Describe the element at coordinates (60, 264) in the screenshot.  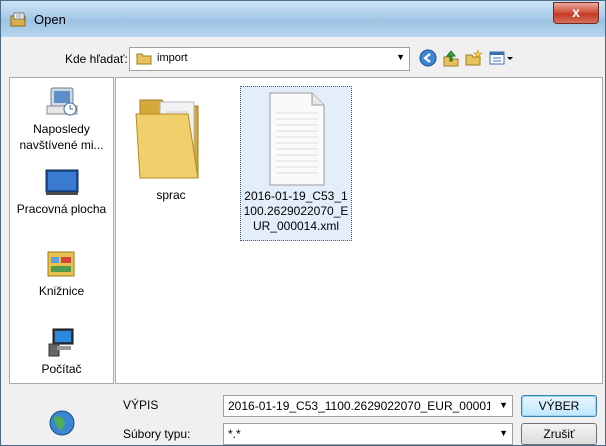
I see `libraries-icon` at that location.